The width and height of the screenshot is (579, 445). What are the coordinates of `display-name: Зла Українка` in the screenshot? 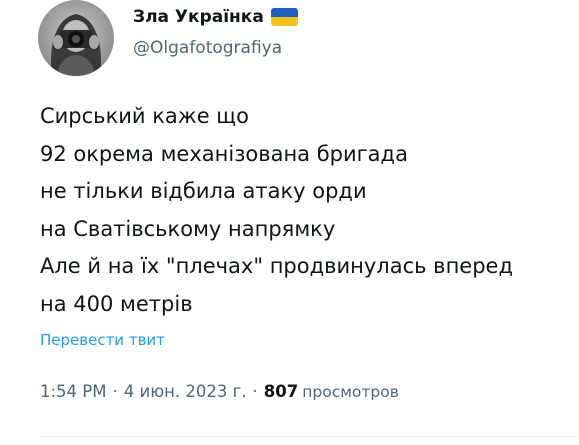 It's located at (198, 17).